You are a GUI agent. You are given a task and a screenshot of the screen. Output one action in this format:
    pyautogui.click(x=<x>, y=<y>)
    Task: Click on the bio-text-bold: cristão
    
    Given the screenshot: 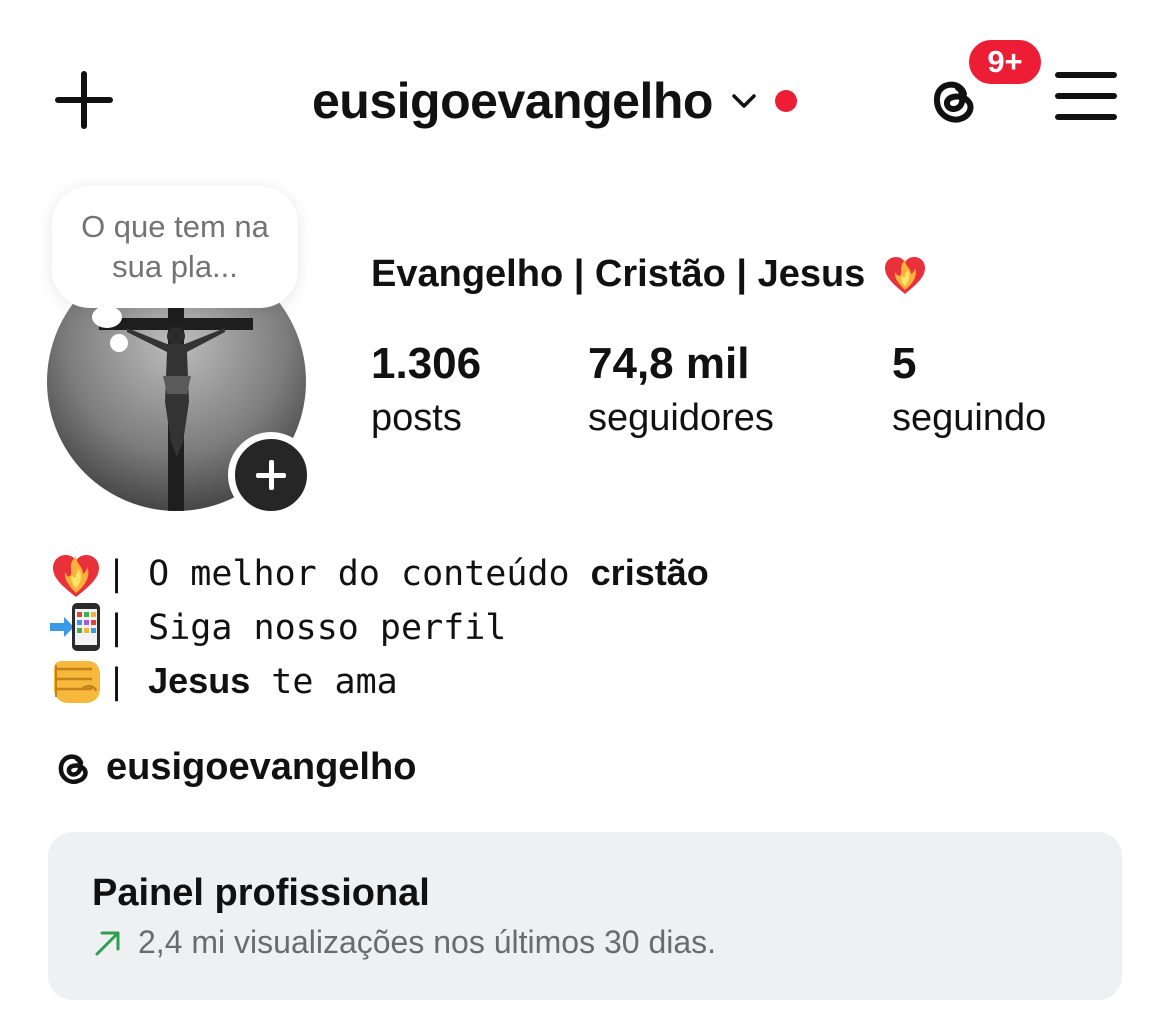 What is the action you would take?
    pyautogui.click(x=649, y=572)
    